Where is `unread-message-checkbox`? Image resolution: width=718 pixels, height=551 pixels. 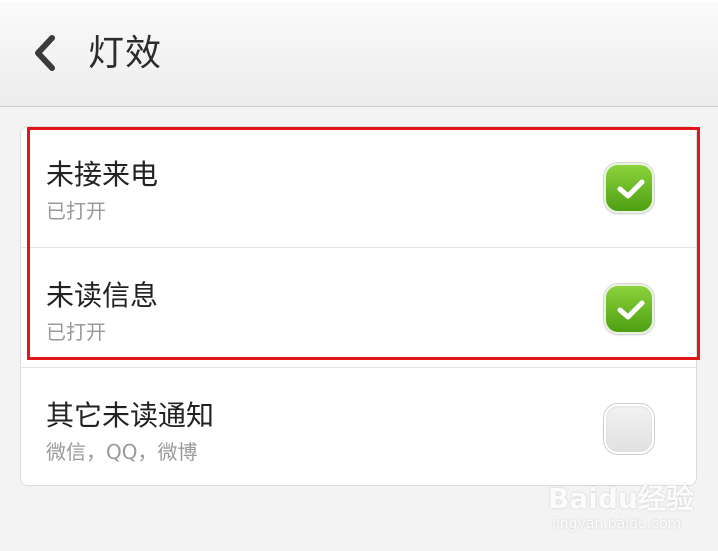
unread-message-checkbox is located at coordinates (629, 309).